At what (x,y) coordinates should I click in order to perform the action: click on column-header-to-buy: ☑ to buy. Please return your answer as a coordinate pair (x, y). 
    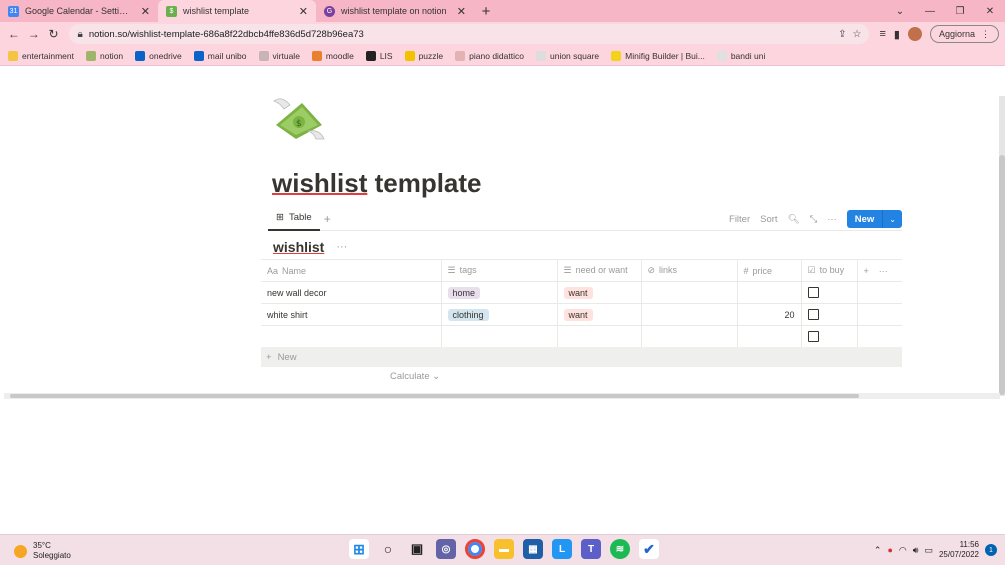
    Looking at the image, I should click on (828, 270).